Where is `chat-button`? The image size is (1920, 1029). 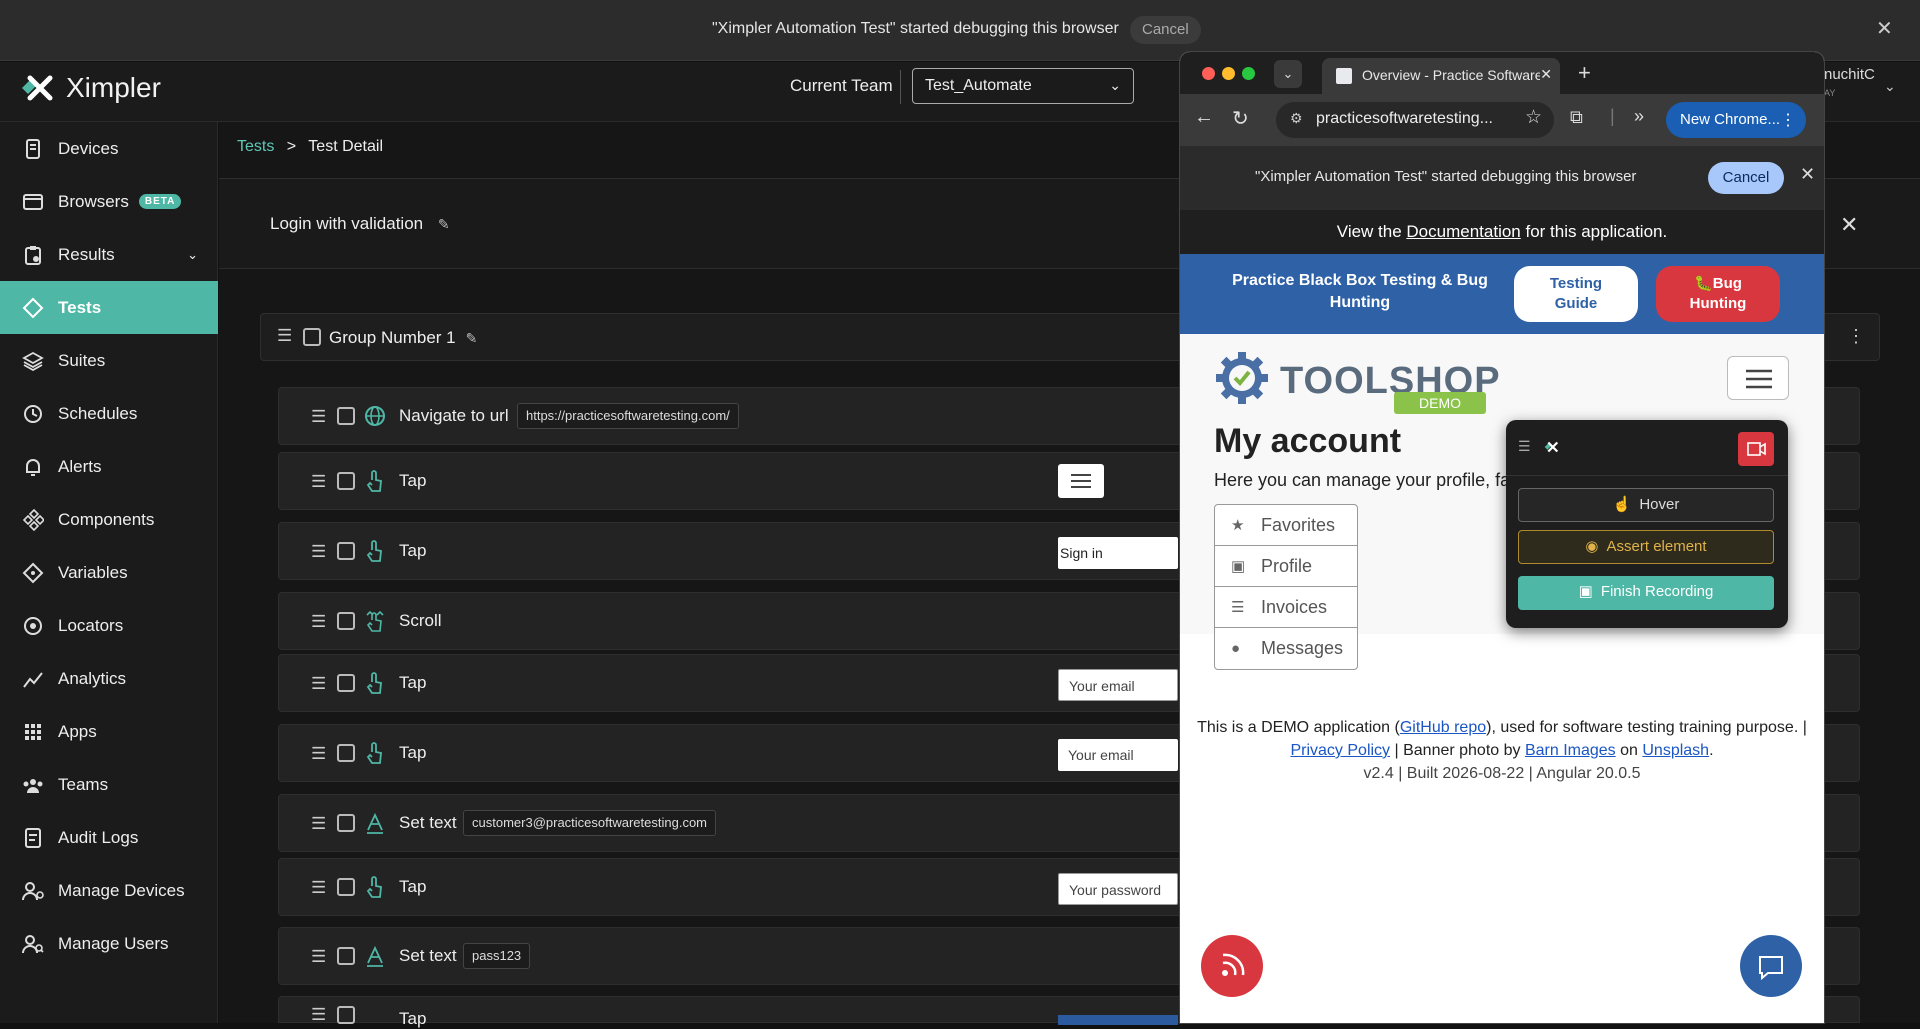
chat-button is located at coordinates (1771, 966).